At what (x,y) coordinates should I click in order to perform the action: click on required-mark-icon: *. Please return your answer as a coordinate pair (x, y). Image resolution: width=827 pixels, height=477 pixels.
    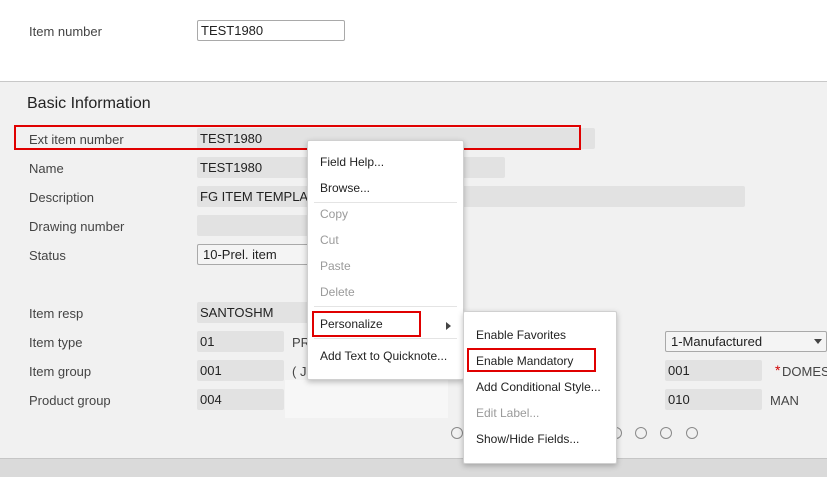
    Looking at the image, I should click on (778, 370).